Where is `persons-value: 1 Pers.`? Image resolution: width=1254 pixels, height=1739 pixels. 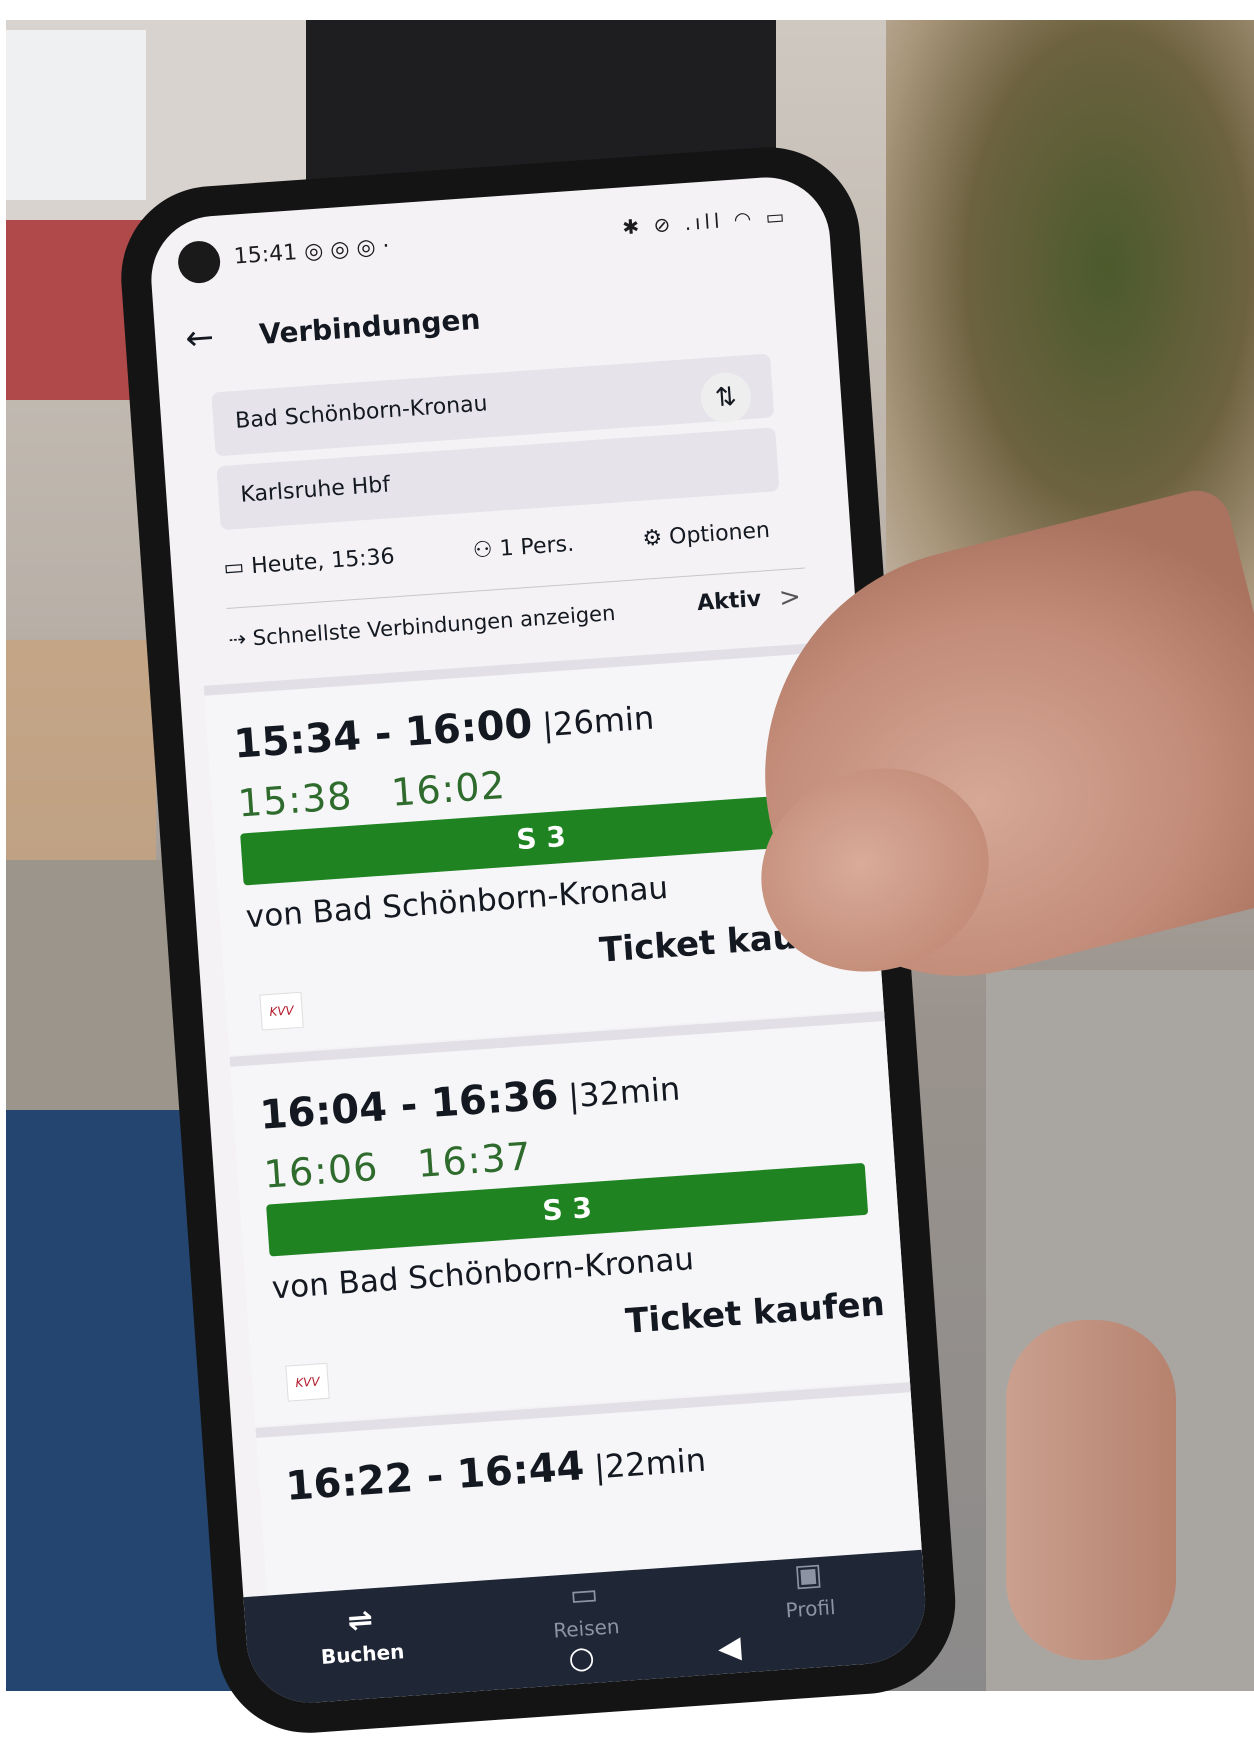
persons-value: 1 Pers. is located at coordinates (536, 546).